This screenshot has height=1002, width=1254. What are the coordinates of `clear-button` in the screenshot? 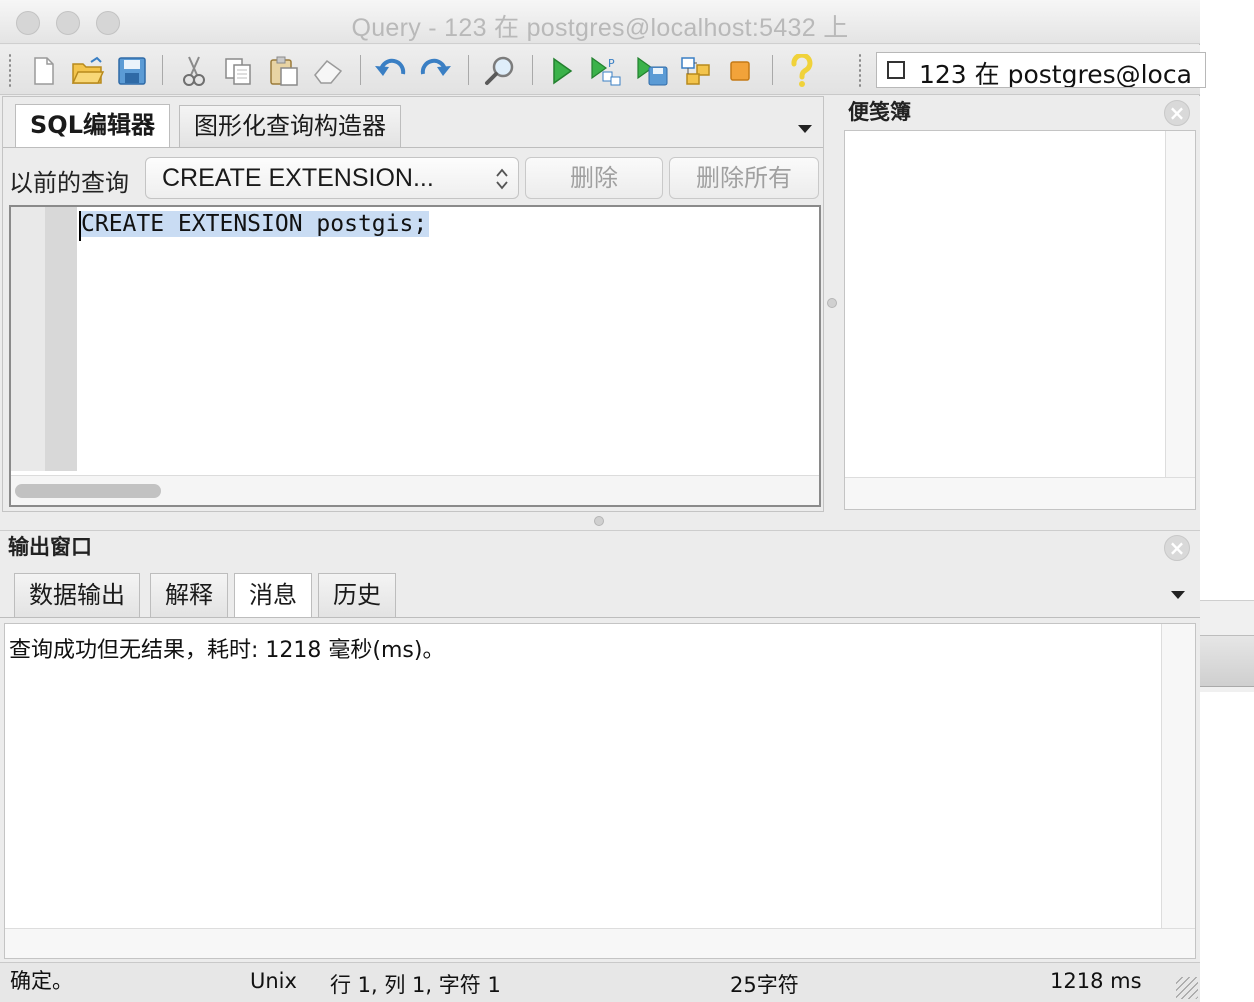 It's located at (328, 71).